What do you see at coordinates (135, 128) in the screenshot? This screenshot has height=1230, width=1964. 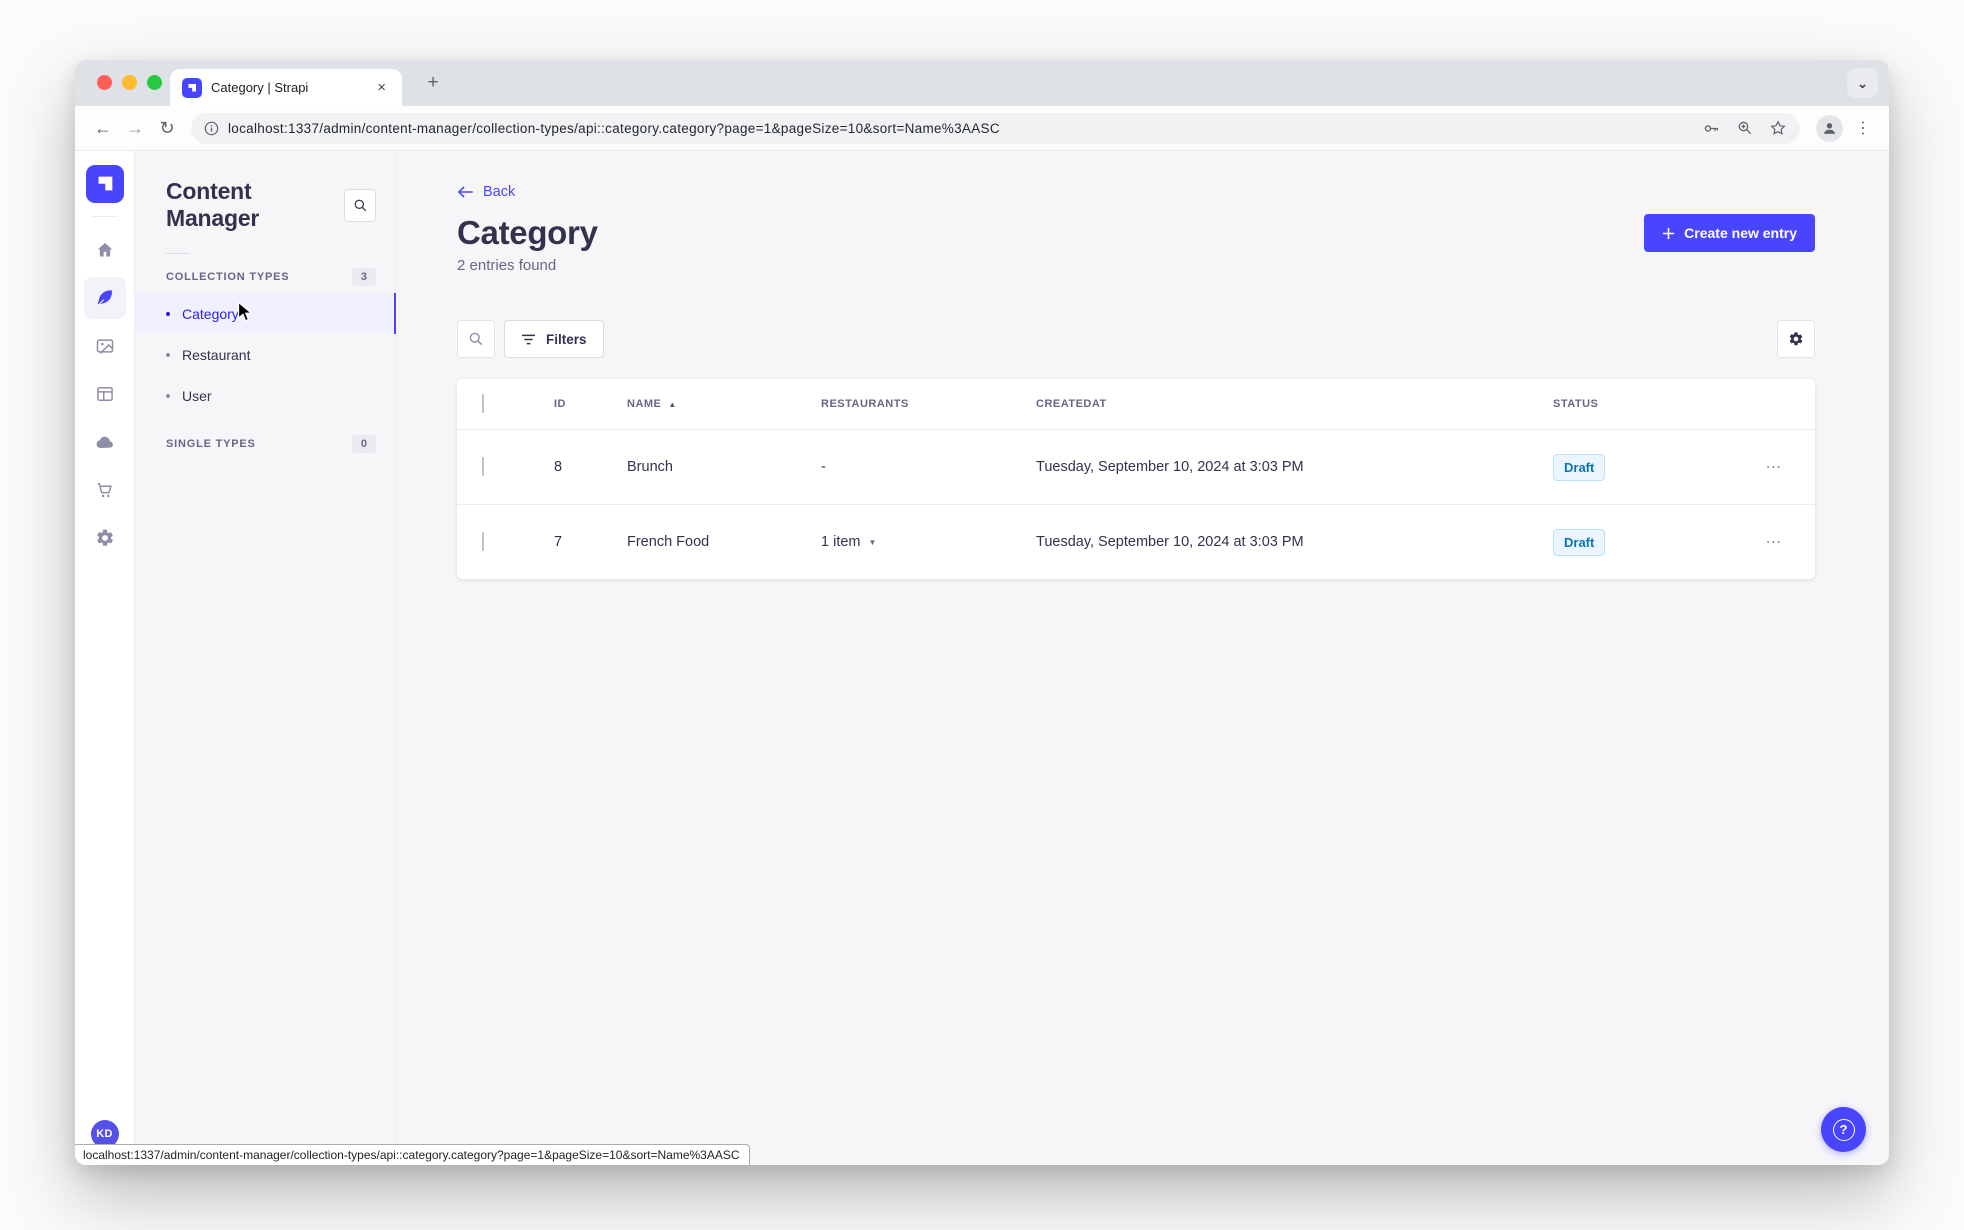 I see `forward-nav-icon: →` at bounding box center [135, 128].